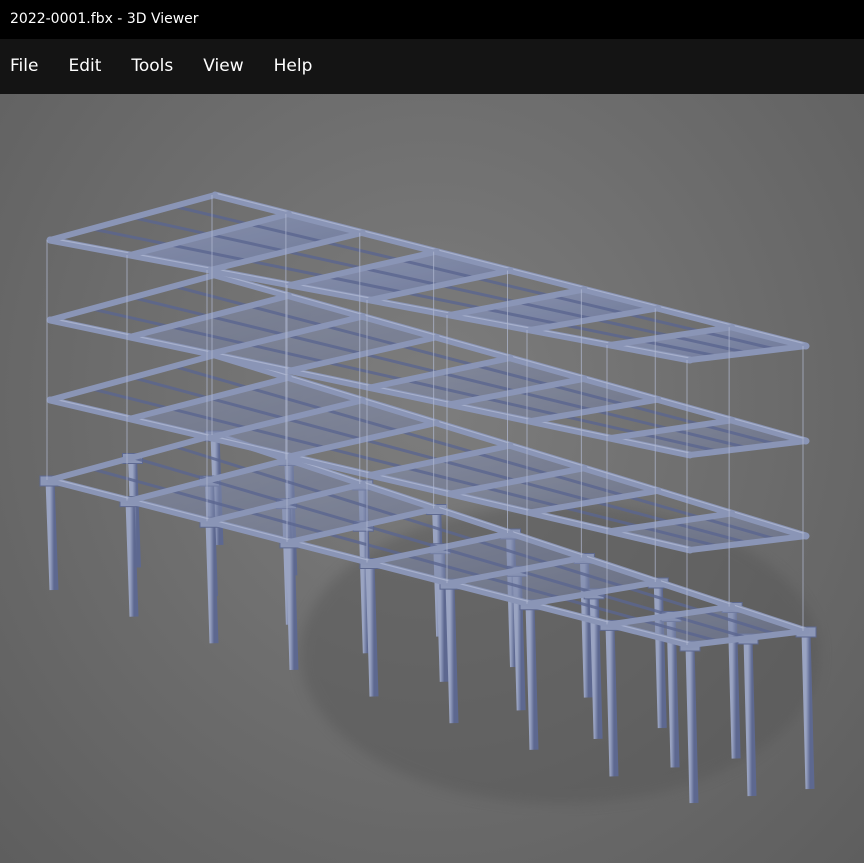 This screenshot has width=864, height=863. I want to click on menu-file: File, so click(26, 66).